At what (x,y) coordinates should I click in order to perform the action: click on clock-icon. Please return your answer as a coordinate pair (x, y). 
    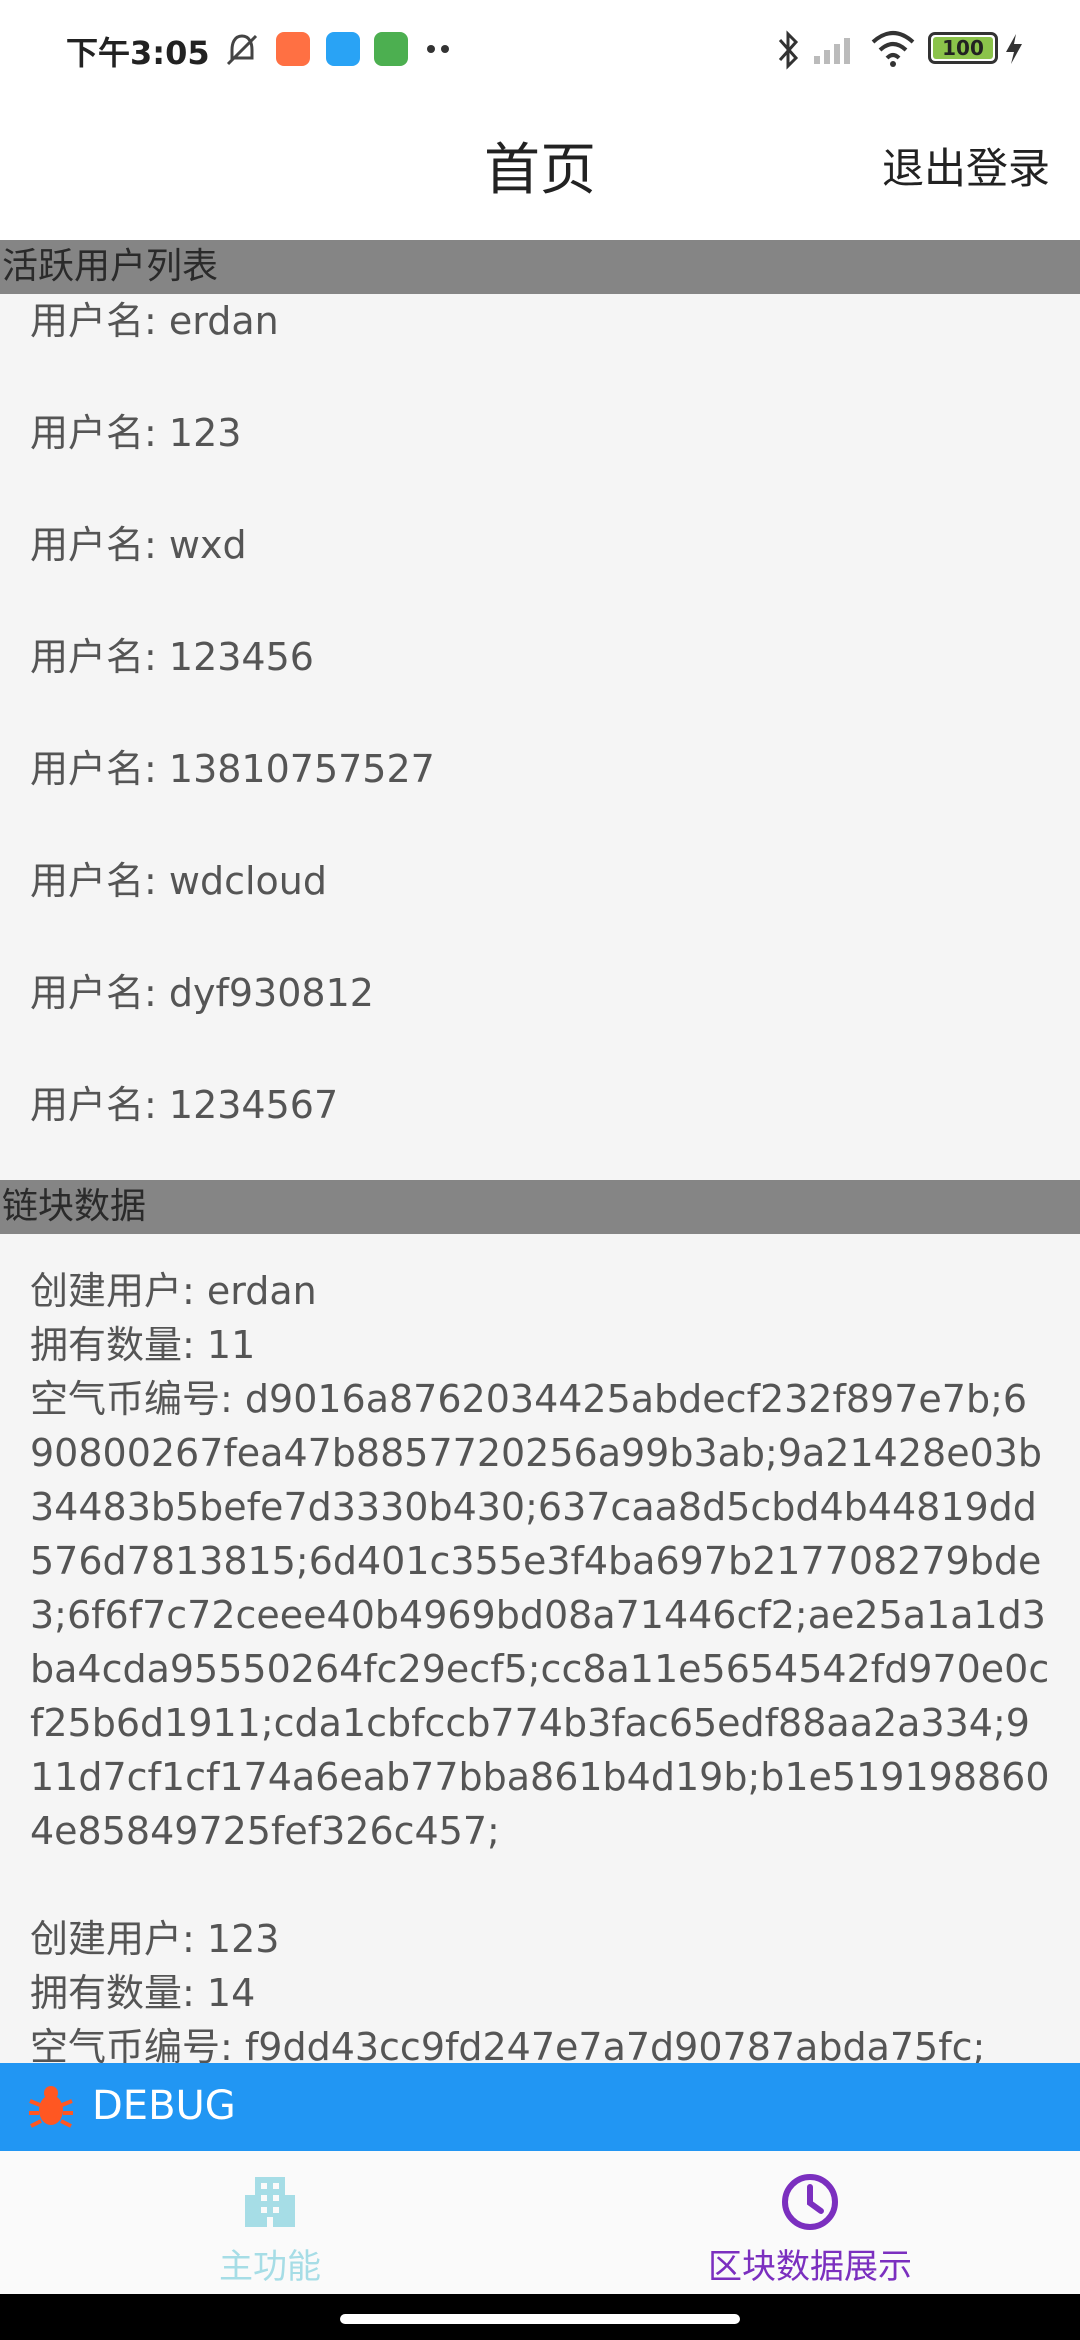
    Looking at the image, I should click on (810, 2202).